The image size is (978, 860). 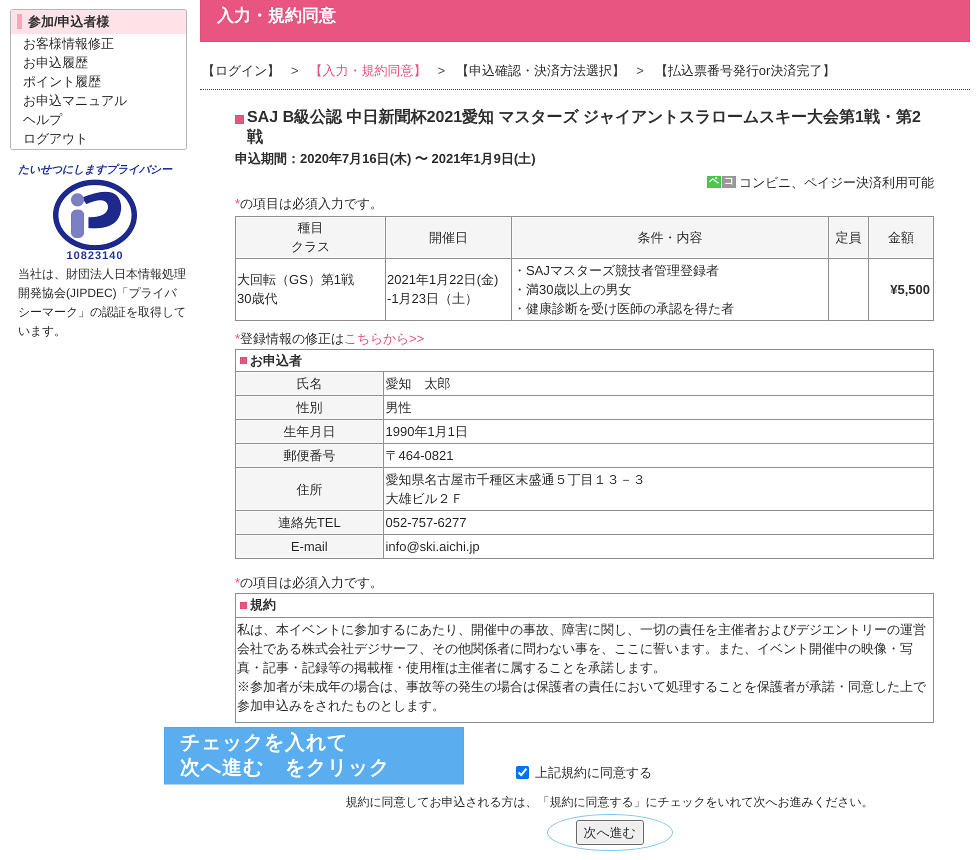 I want to click on title-marker-icon, so click(x=239, y=119).